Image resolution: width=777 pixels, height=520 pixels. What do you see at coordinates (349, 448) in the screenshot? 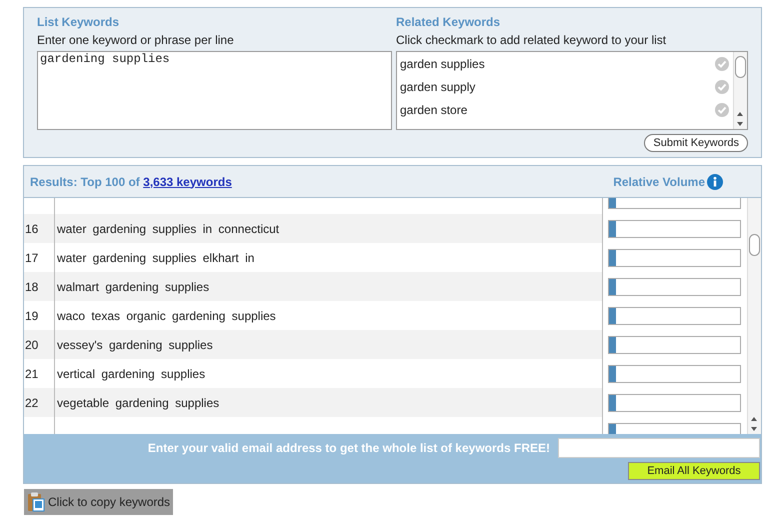
I see `email-prompt: Enter your valid email address to get the whole list of keywords FREE!` at bounding box center [349, 448].